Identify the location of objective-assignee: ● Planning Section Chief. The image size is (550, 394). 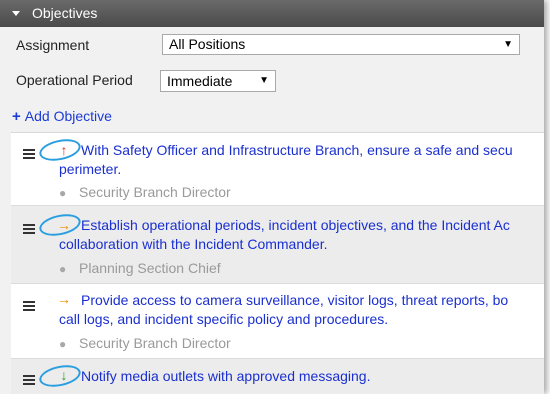
(140, 268).